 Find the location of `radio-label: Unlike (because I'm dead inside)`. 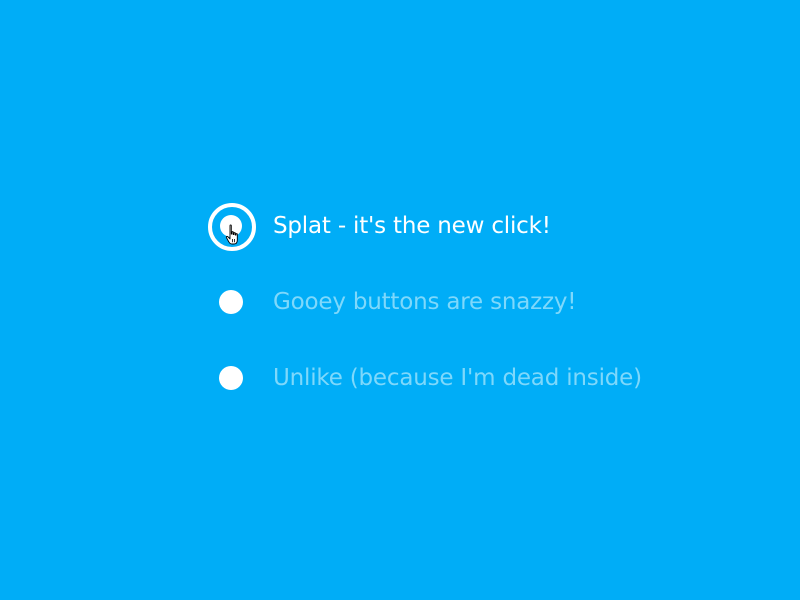

radio-label: Unlike (because I'm dead inside) is located at coordinates (457, 378).